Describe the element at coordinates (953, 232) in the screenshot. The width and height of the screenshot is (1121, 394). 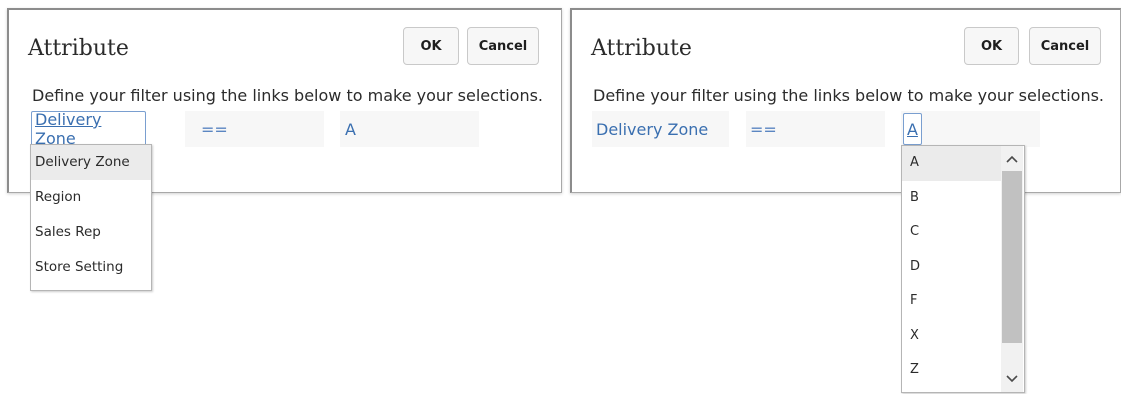
I see `value-item-c: C` at that location.